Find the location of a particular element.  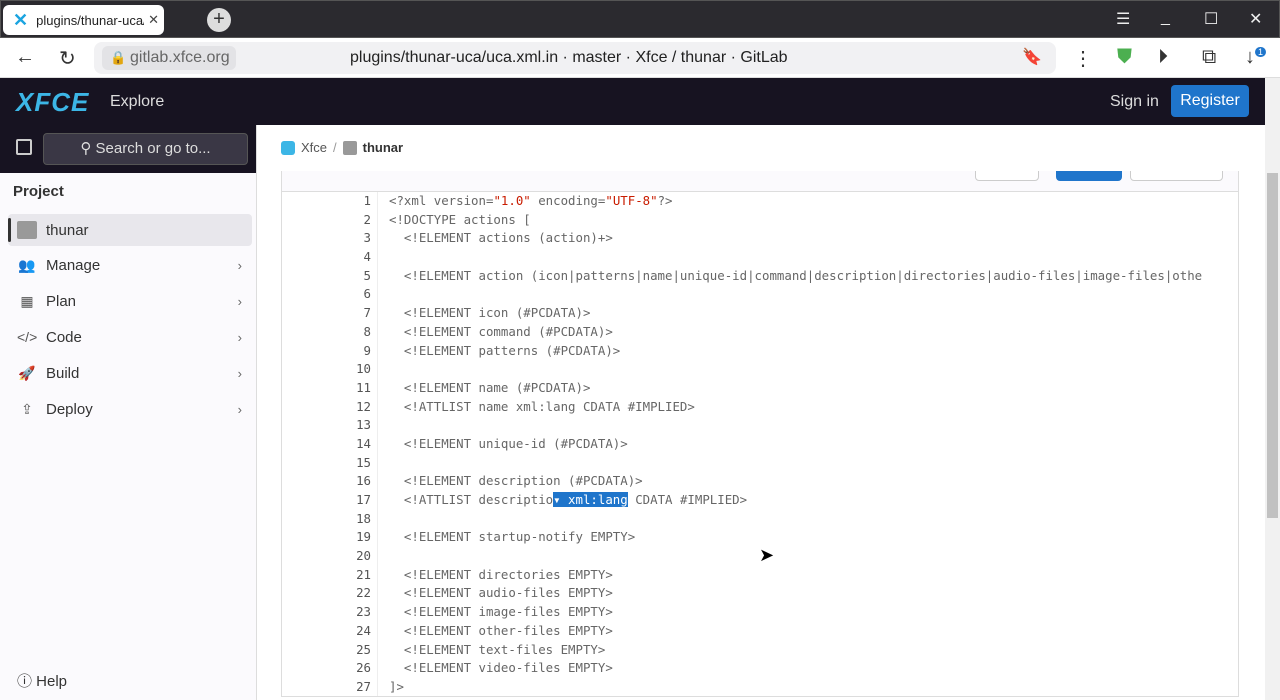

line-content: <!ATTLIST name xml:lang CDATA #IMPLIED> is located at coordinates (542, 406).